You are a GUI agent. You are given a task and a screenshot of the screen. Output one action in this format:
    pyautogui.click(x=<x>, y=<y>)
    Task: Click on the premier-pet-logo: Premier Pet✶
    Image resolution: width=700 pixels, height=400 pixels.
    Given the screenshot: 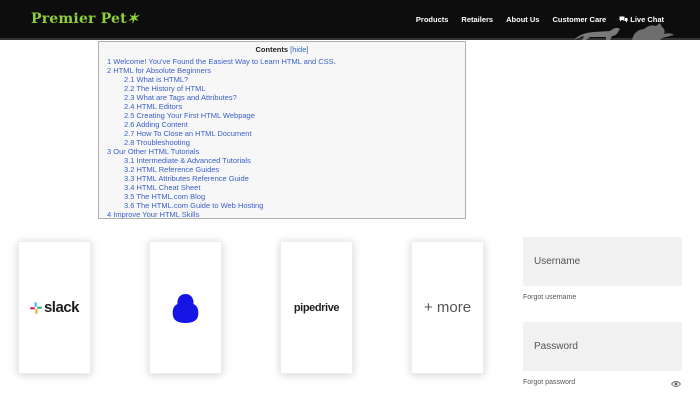 What is the action you would take?
    pyautogui.click(x=85, y=19)
    